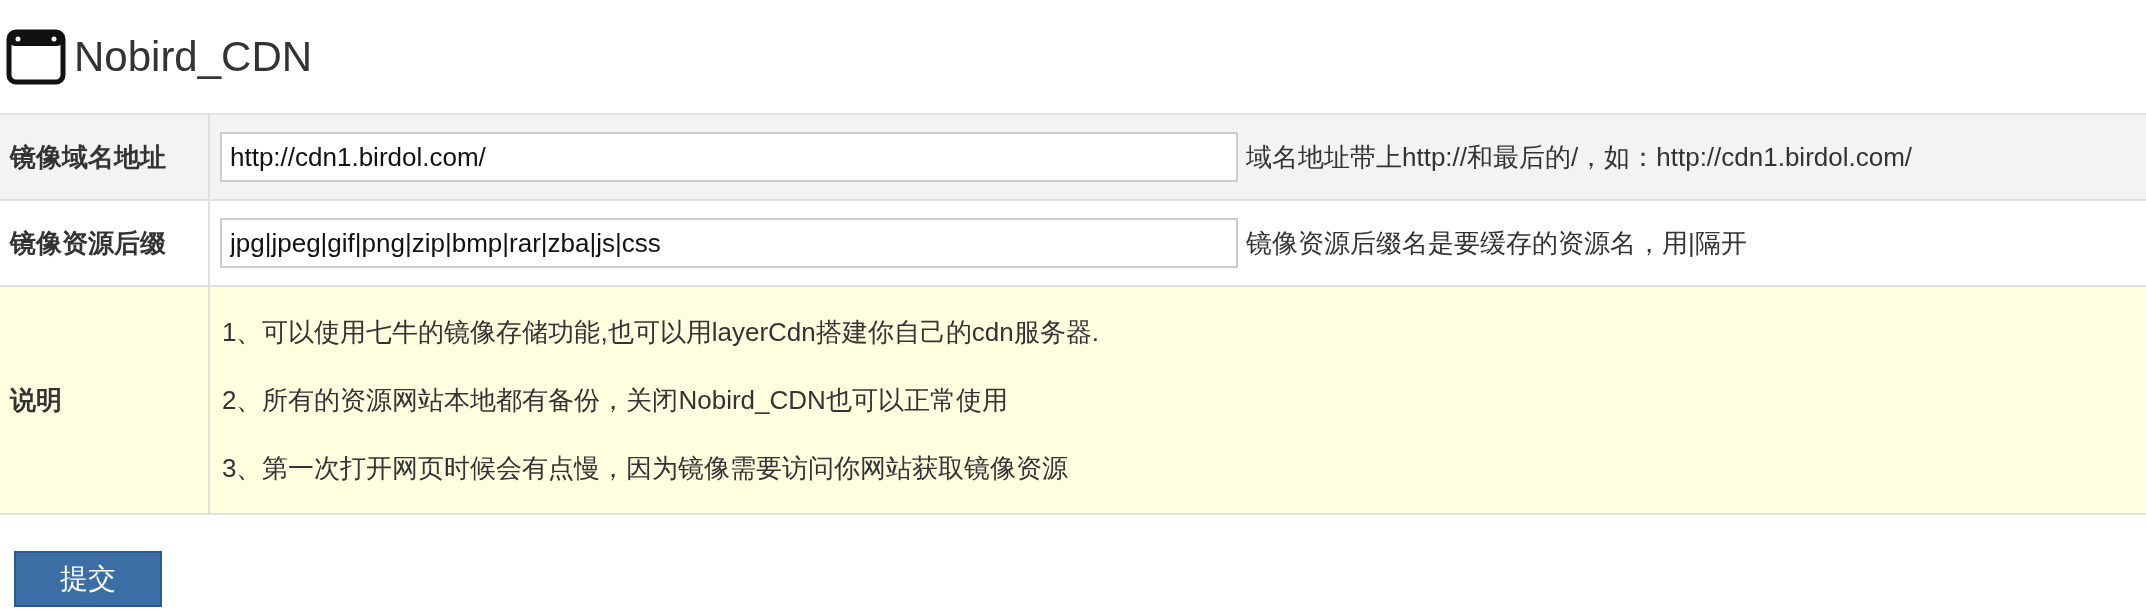 The height and width of the screenshot is (610, 2146). What do you see at coordinates (1579, 157) in the screenshot?
I see `field-hint: 域名地址带上http://和最后的/，如：http://cdn1.birdol.com/` at bounding box center [1579, 157].